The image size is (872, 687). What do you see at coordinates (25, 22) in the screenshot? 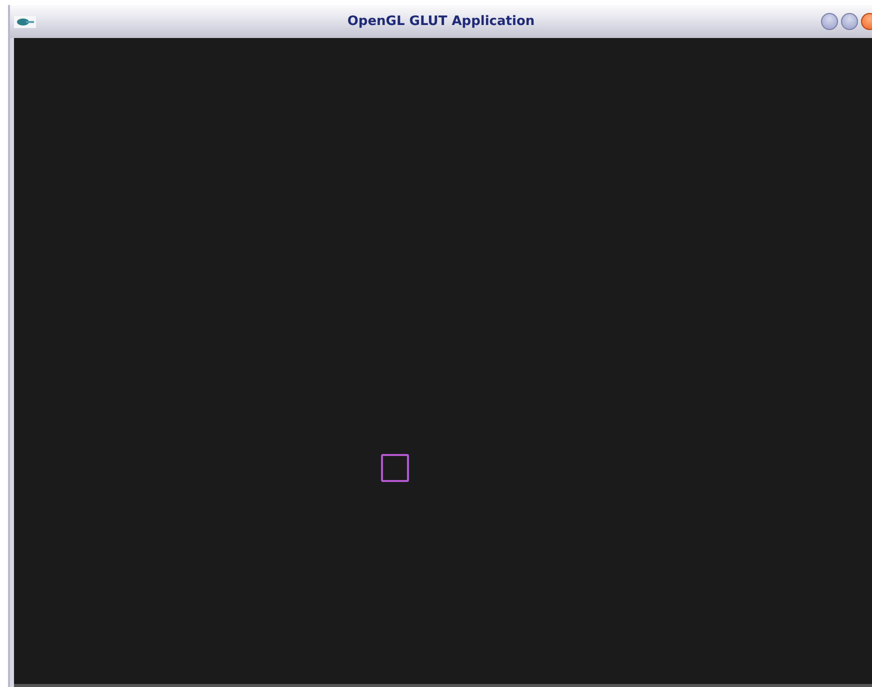
I see `app-icon` at bounding box center [25, 22].